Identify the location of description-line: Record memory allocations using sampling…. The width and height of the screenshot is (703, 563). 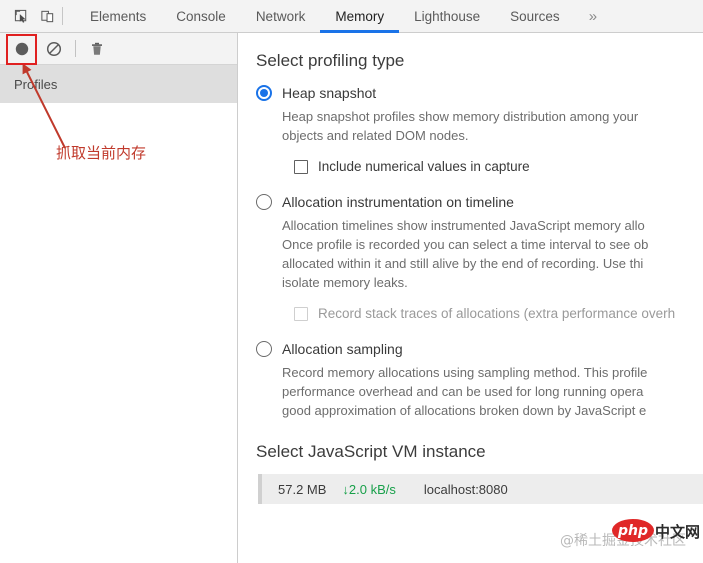
(465, 372).